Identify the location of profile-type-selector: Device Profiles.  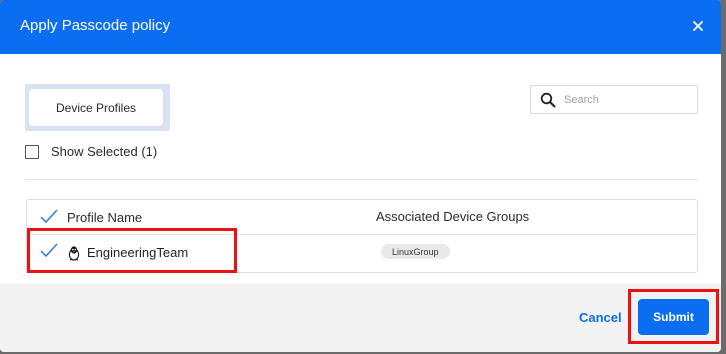
(97, 107).